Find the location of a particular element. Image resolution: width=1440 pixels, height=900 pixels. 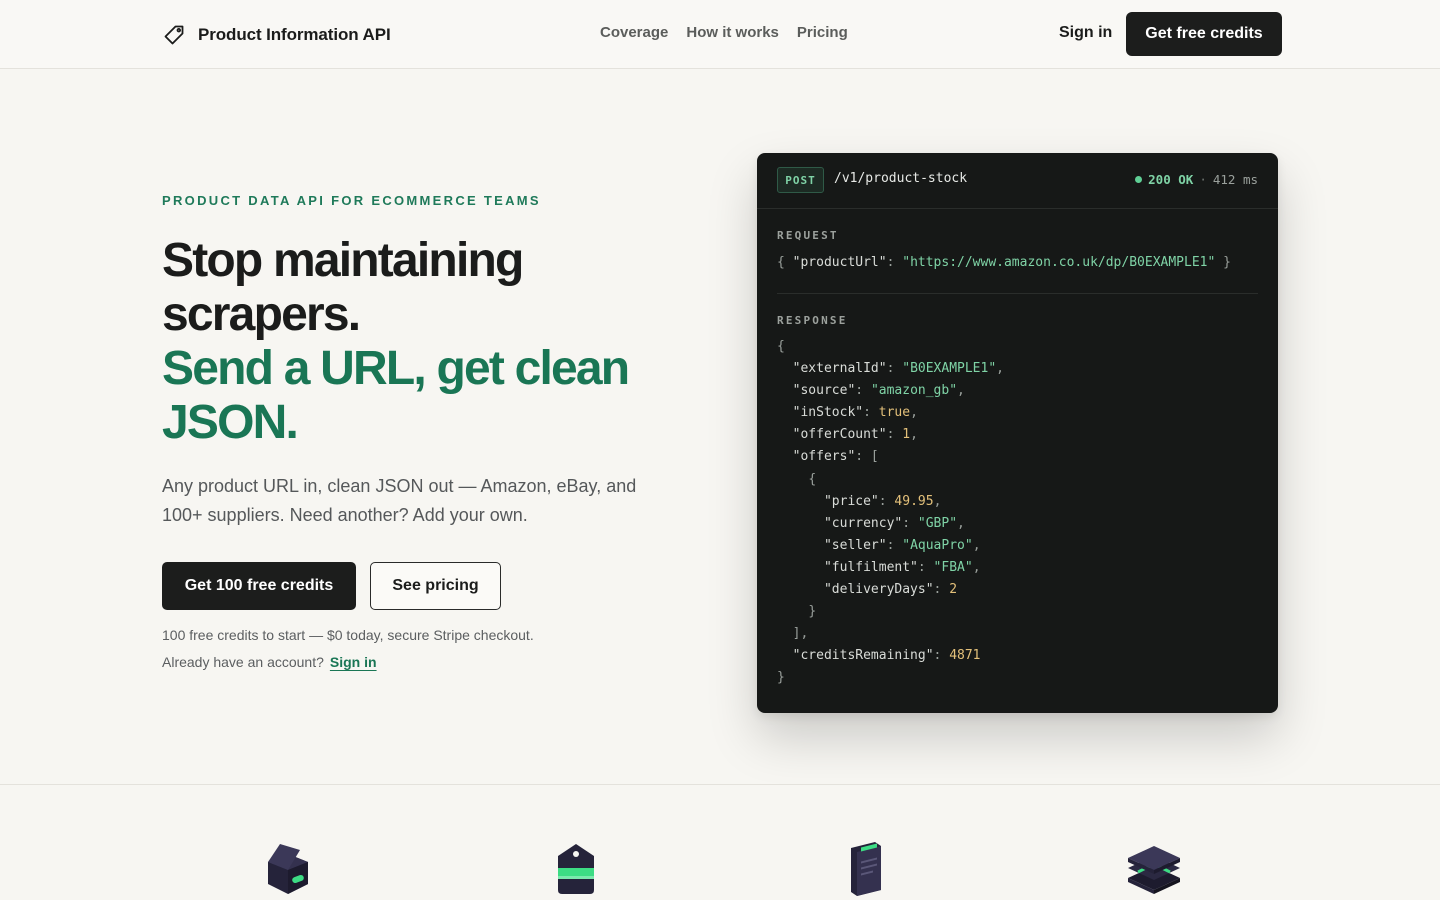

status-code: 200 OK is located at coordinates (1171, 179).